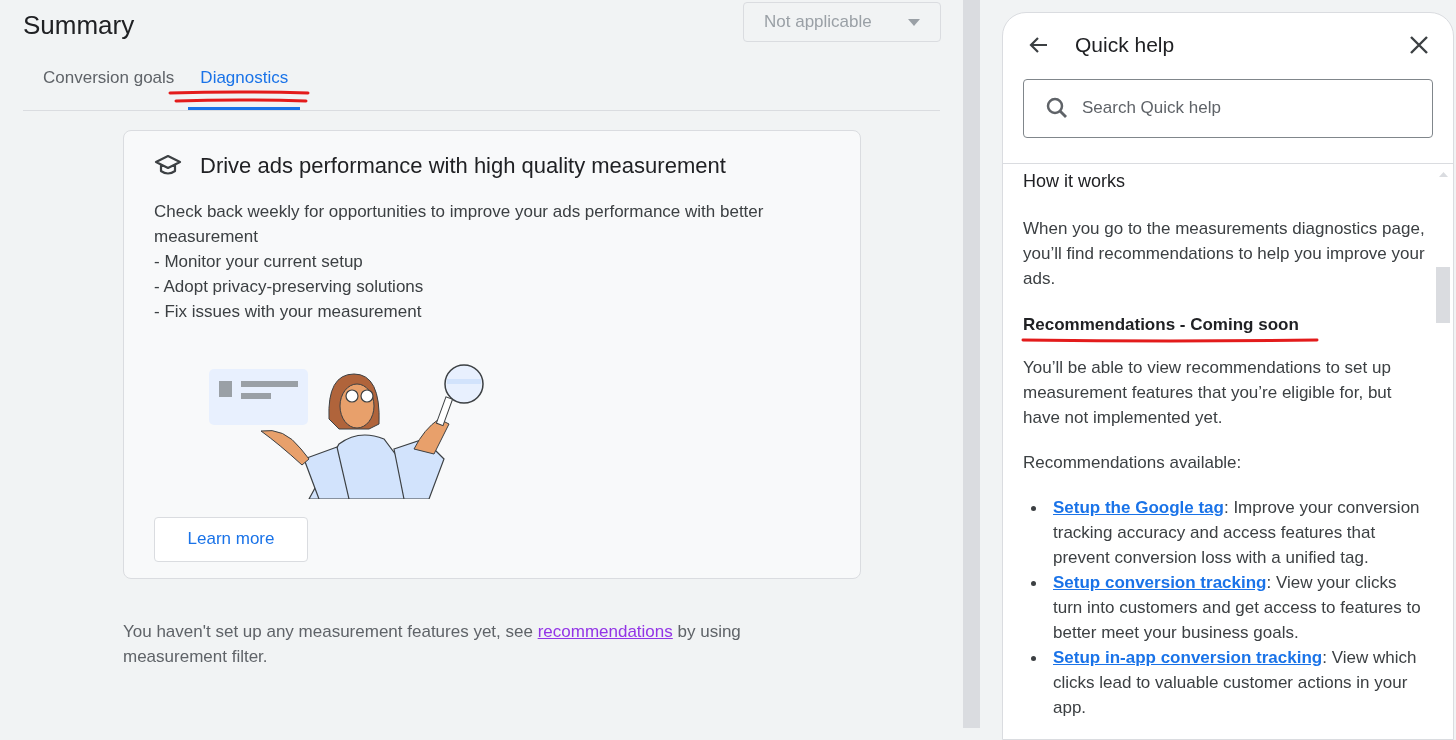  What do you see at coordinates (288, 311) in the screenshot?
I see `card-text: - Fix issues with your measurement` at bounding box center [288, 311].